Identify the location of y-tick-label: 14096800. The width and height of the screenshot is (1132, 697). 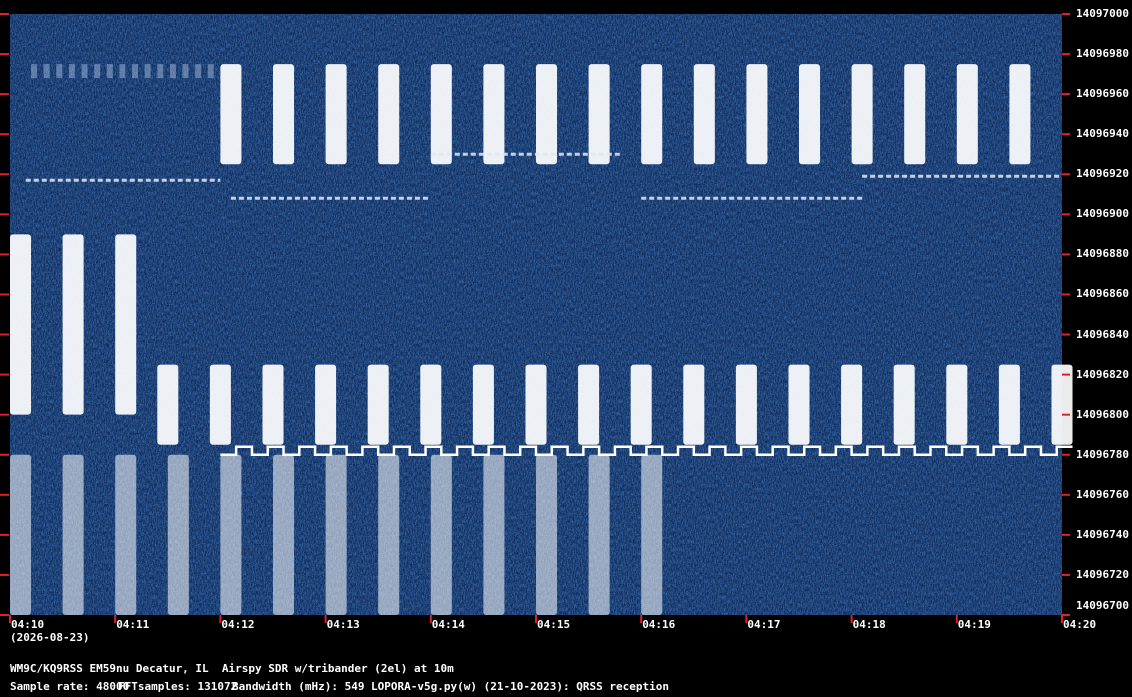
(1102, 414).